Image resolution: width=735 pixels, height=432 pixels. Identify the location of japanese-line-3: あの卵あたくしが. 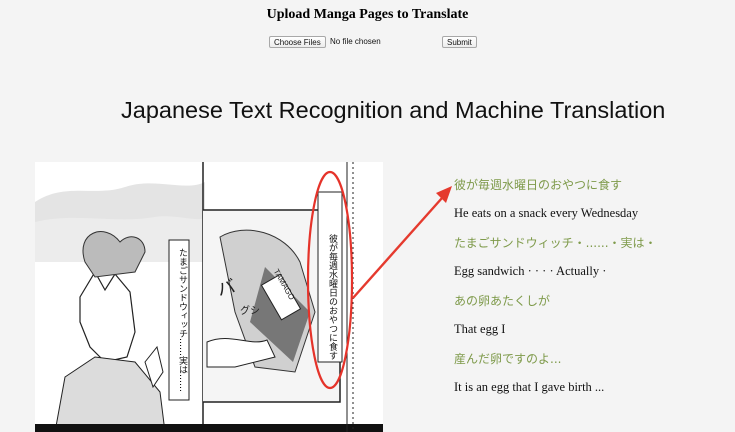
(502, 301).